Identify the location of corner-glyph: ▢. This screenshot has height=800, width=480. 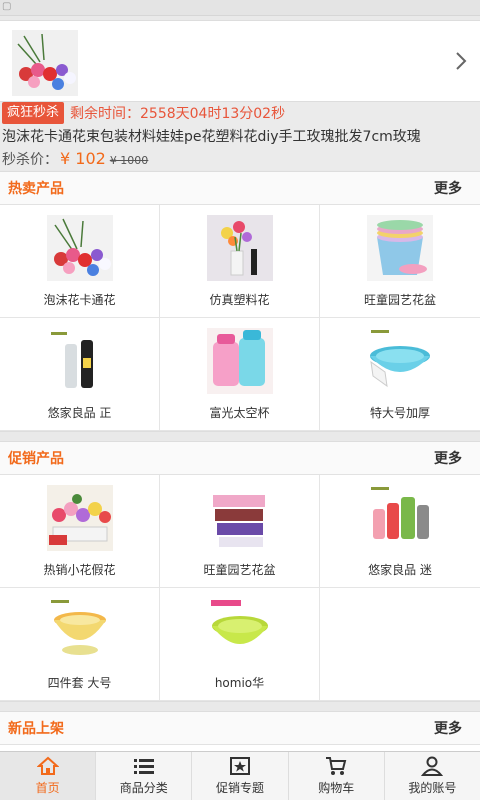
(7, 6).